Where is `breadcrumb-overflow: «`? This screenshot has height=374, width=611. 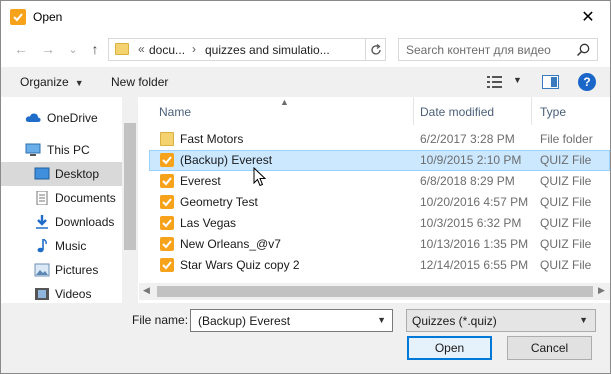 breadcrumb-overflow: « is located at coordinates (141, 49).